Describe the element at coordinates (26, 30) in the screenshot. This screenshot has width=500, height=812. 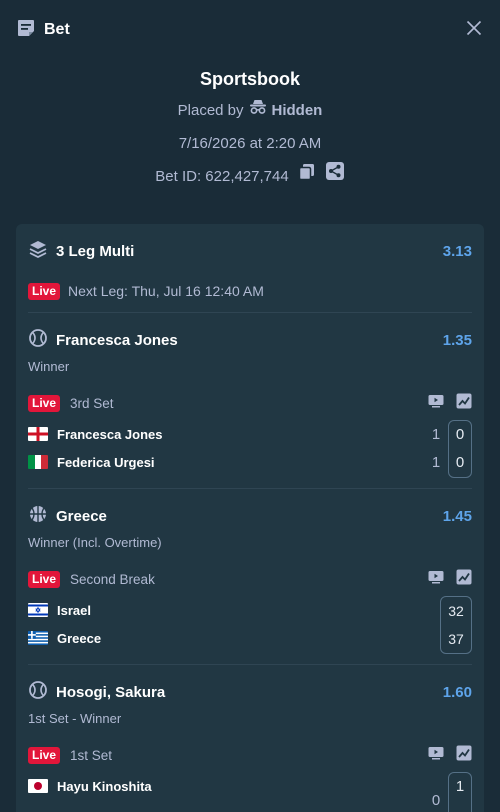
I see `betslip-icon` at that location.